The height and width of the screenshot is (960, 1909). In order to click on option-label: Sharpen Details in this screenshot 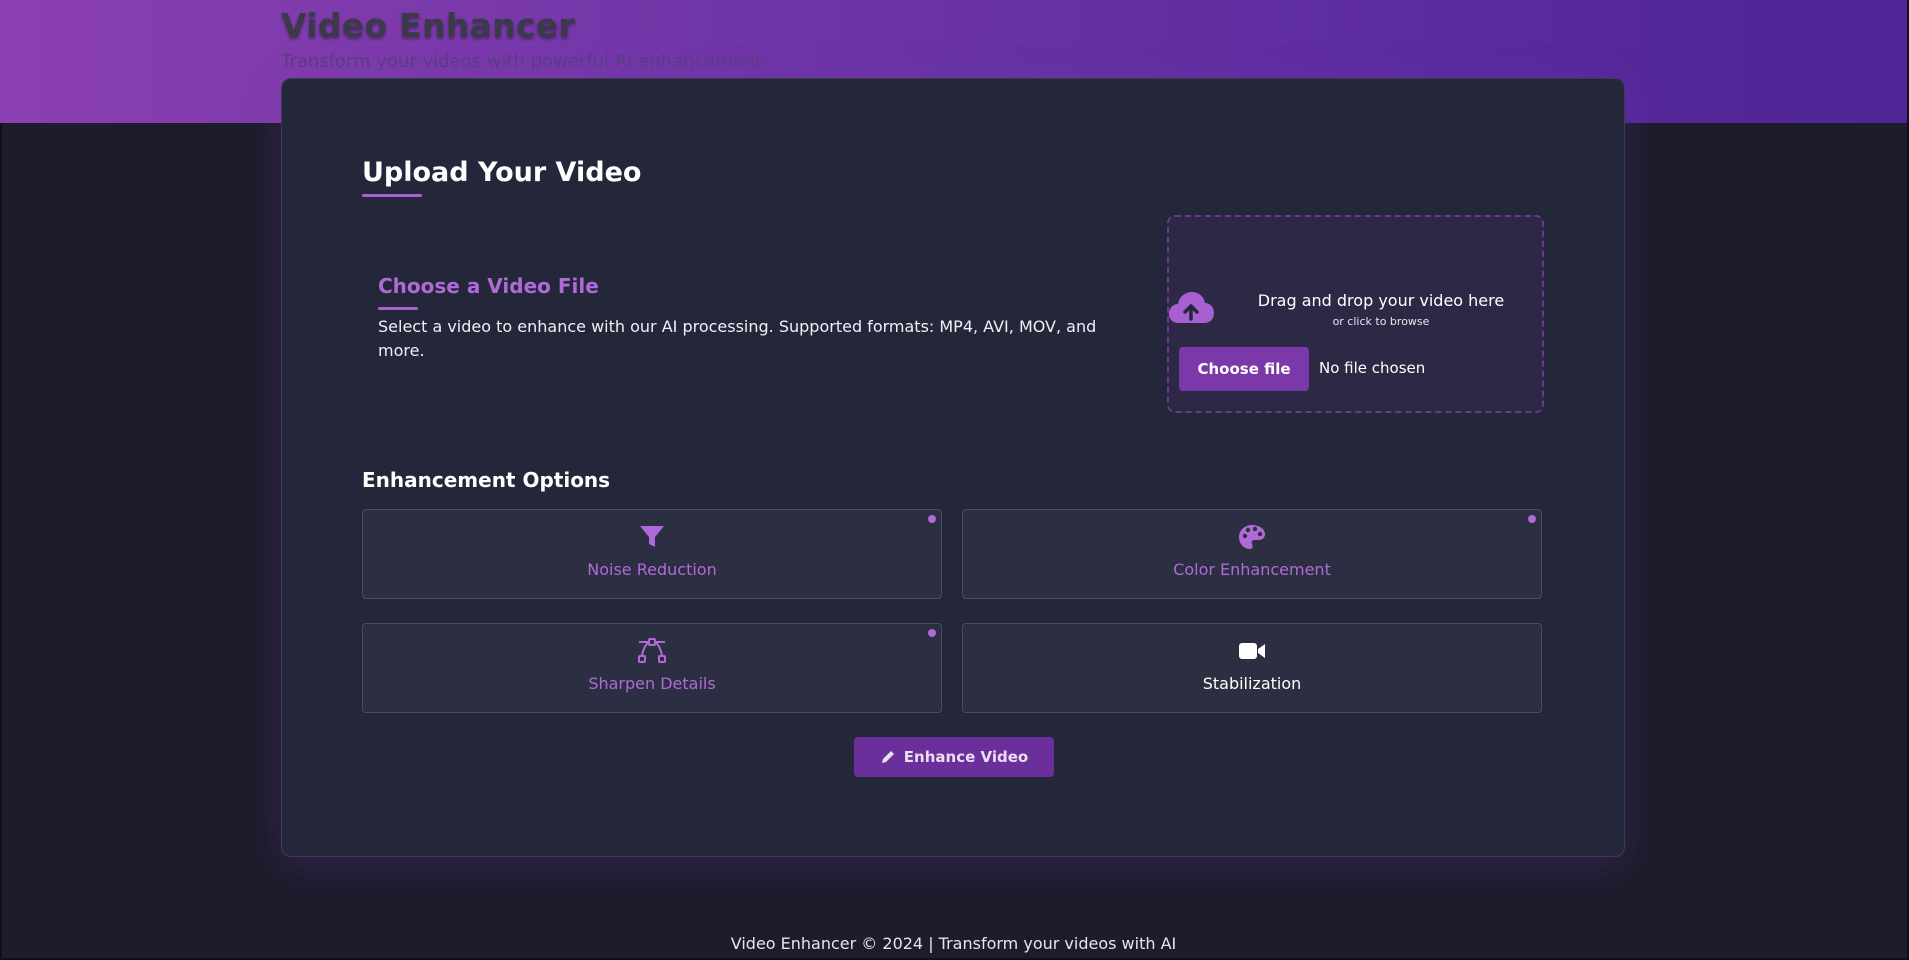, I will do `click(652, 683)`.